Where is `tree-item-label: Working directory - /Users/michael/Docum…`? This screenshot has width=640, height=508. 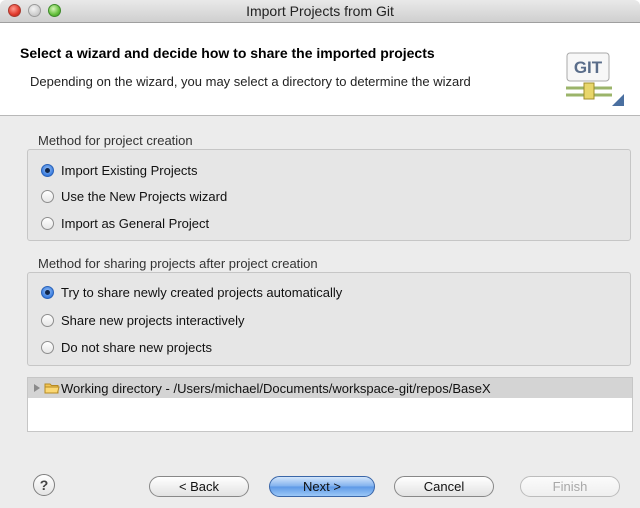 tree-item-label: Working directory - /Users/michael/Docum… is located at coordinates (276, 388).